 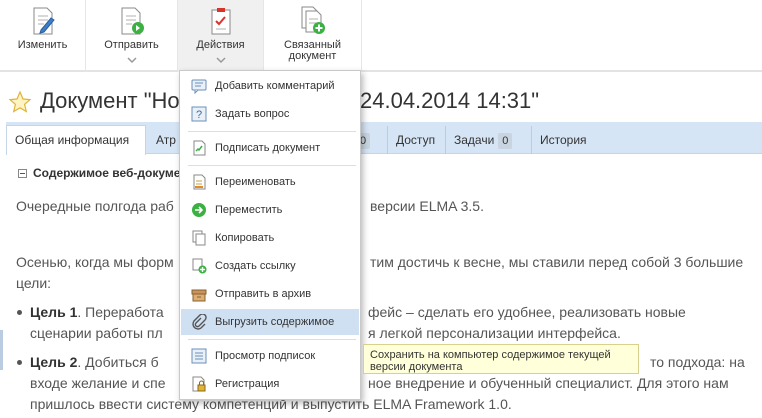 I want to click on goal-1-line2-left: сценарии работы пл, so click(x=96, y=333).